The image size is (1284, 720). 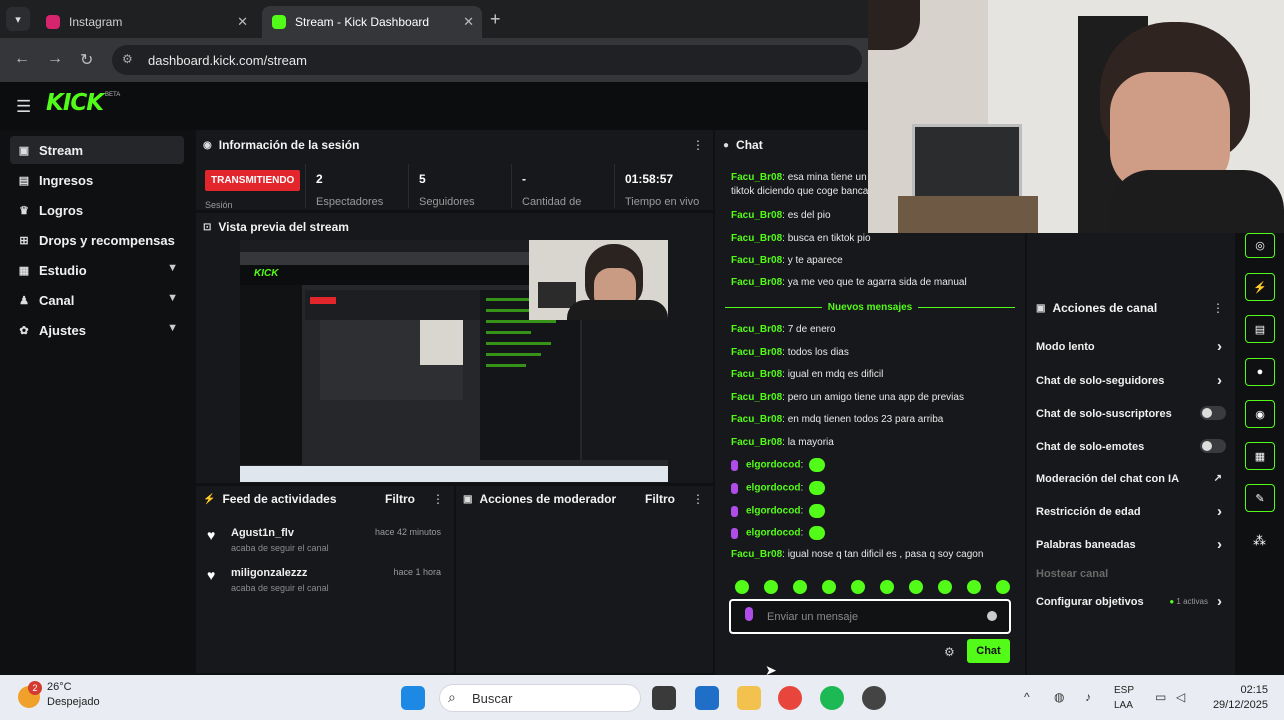 I want to click on action-goals: Configurar objetivos ● 1 activas ›, so click(x=1131, y=601).